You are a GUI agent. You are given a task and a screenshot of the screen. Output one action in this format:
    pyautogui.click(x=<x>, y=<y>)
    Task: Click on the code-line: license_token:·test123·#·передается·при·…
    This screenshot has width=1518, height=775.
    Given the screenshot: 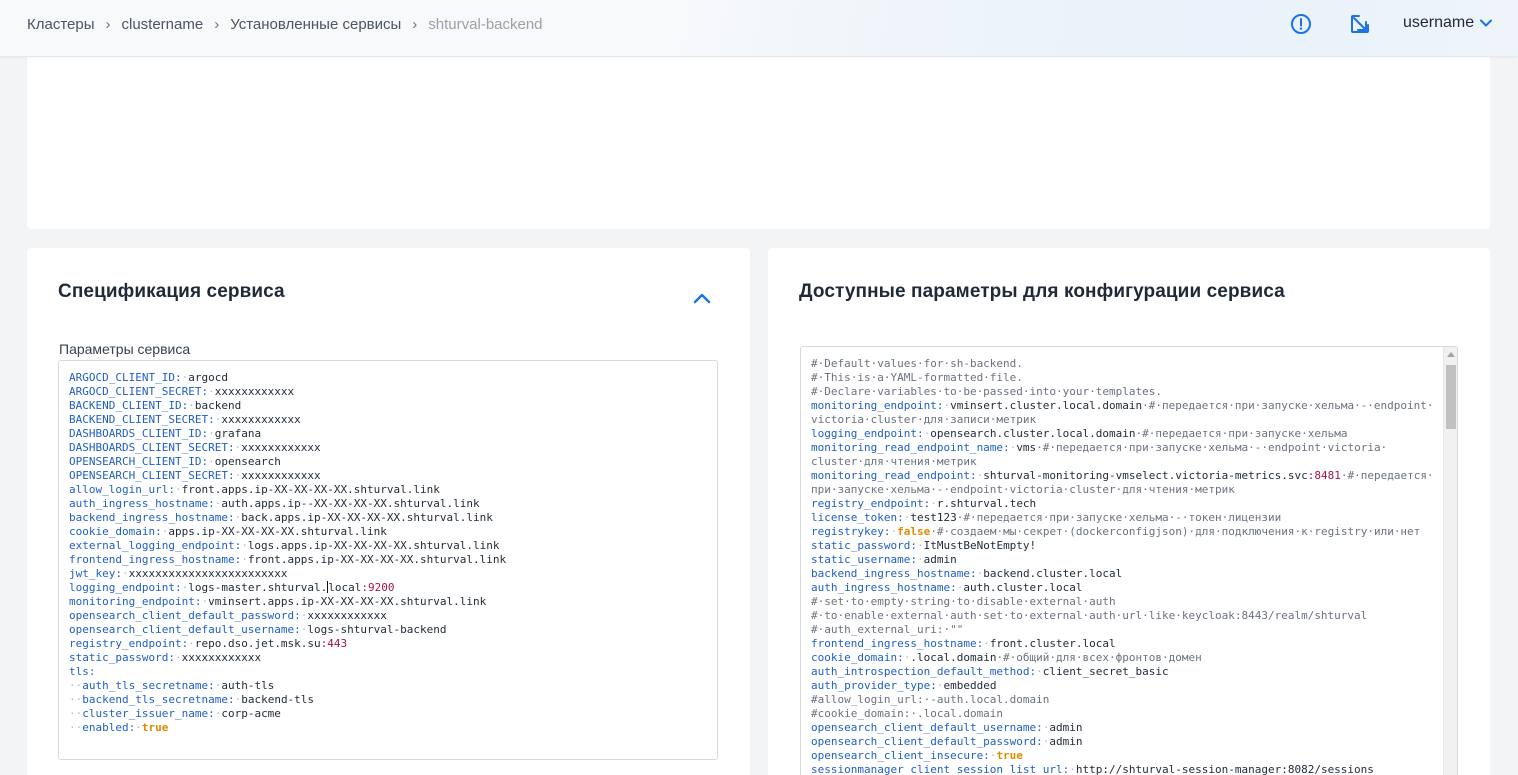 What is the action you would take?
    pyautogui.click(x=1122, y=518)
    